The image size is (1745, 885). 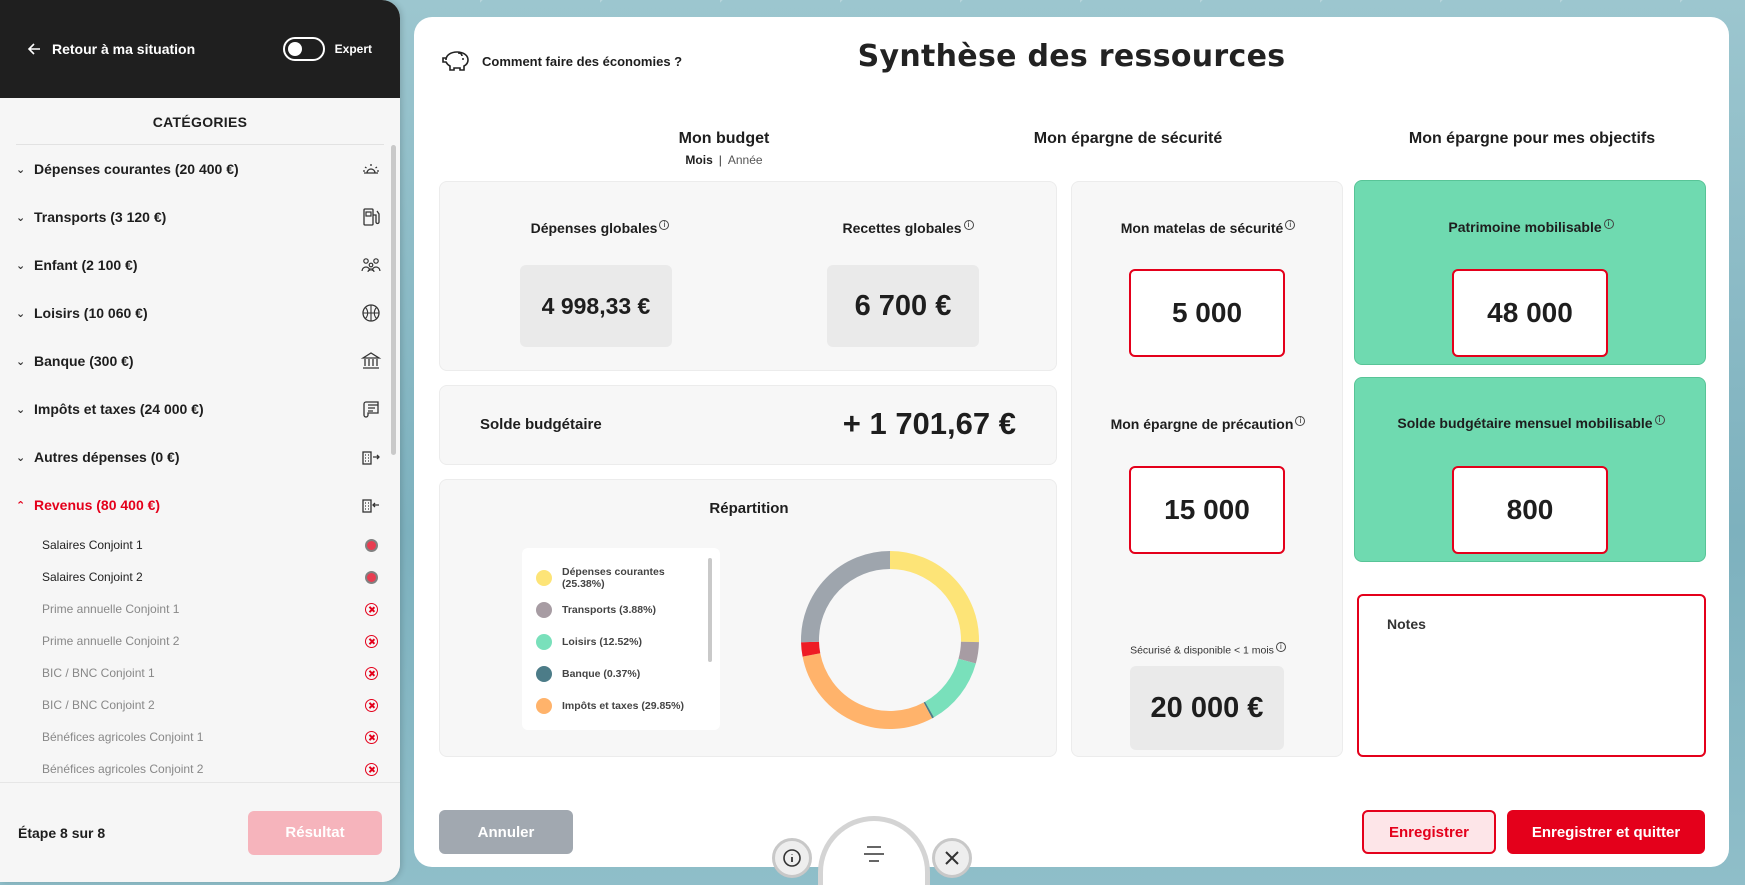 I want to click on monthly-input: 800, so click(x=1530, y=510).